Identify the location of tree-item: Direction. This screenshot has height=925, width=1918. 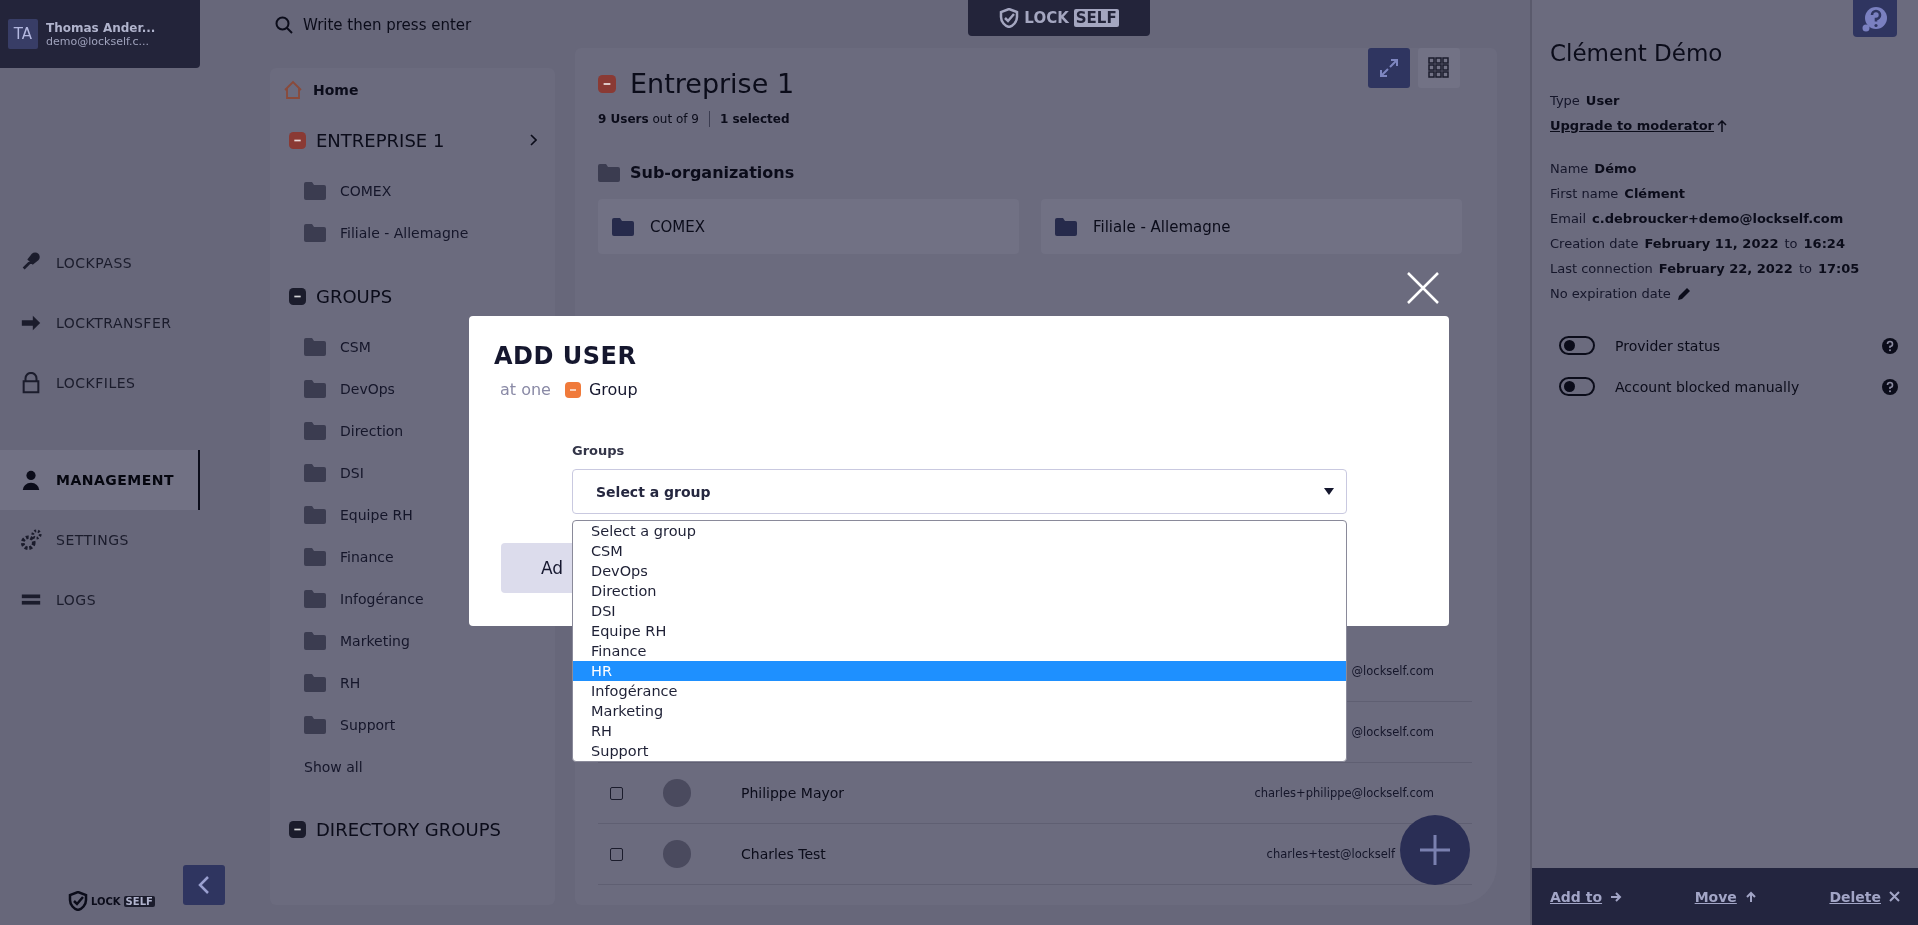
(372, 431).